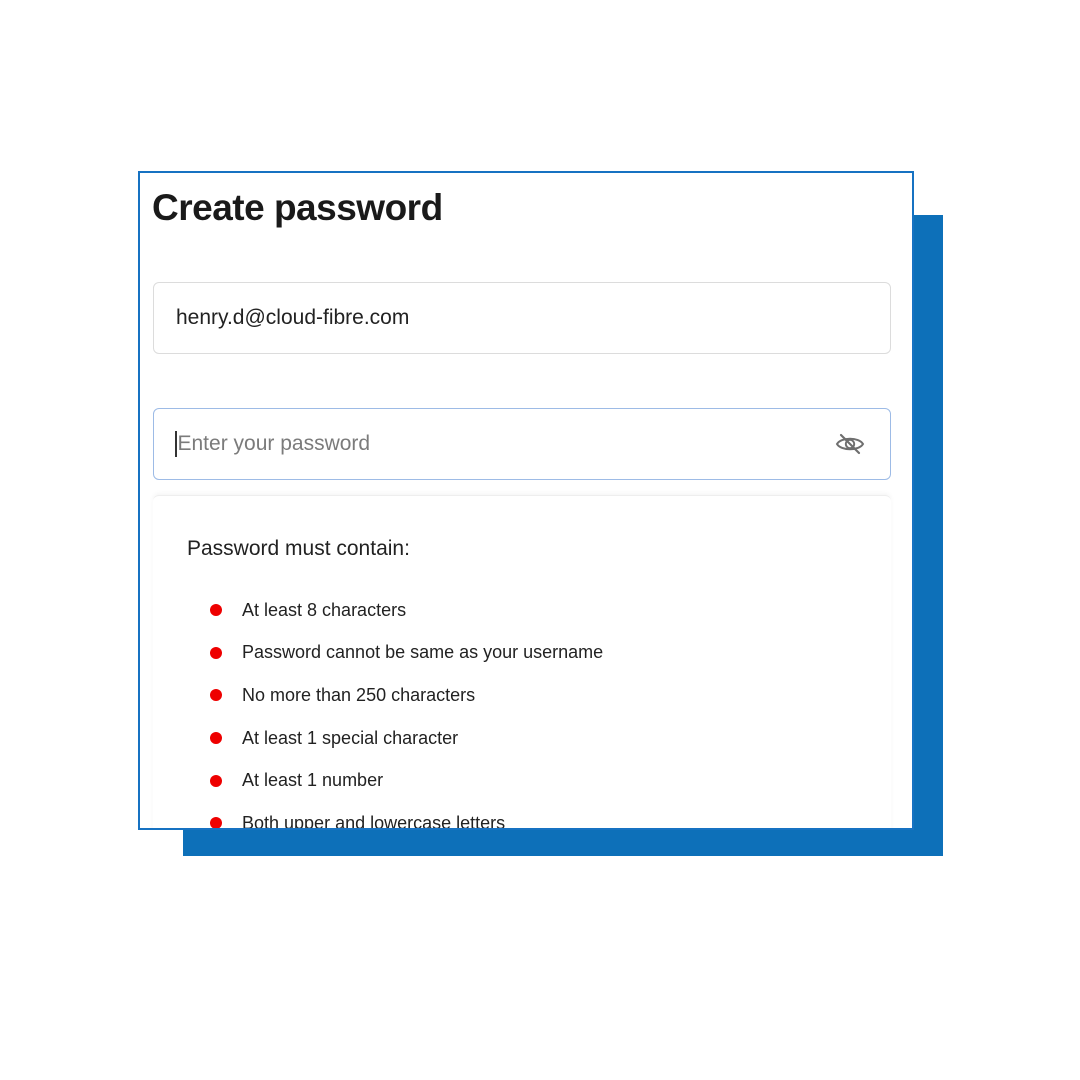 This screenshot has width=1080, height=1080. What do you see at coordinates (522, 318) in the screenshot?
I see `email-field: henry.d@cloud-fibre.com` at bounding box center [522, 318].